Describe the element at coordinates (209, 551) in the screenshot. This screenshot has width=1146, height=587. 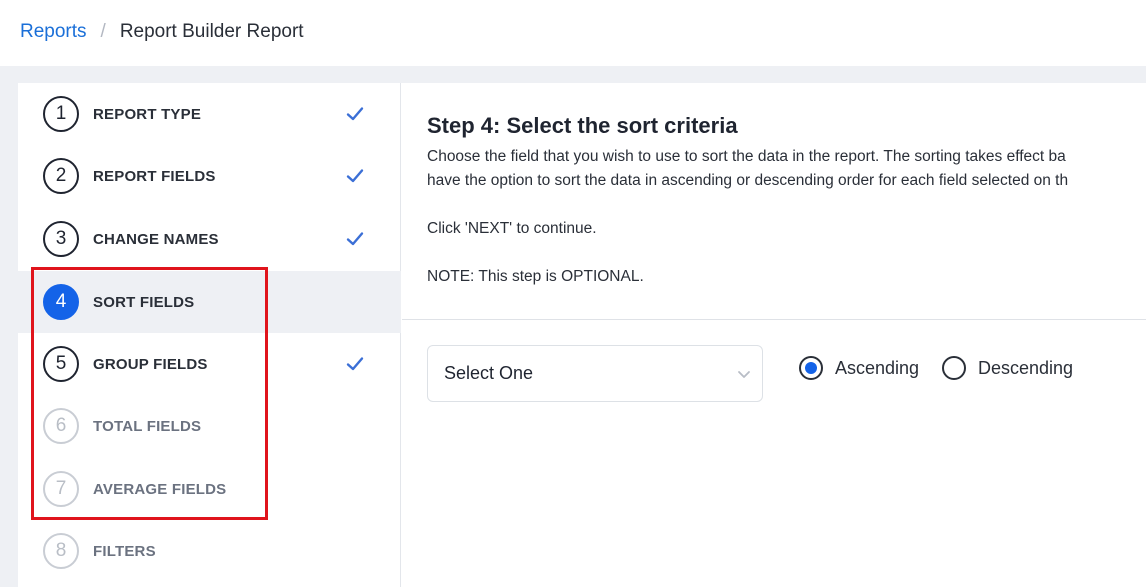
I see `step-filters: 8 FILTERS` at that location.